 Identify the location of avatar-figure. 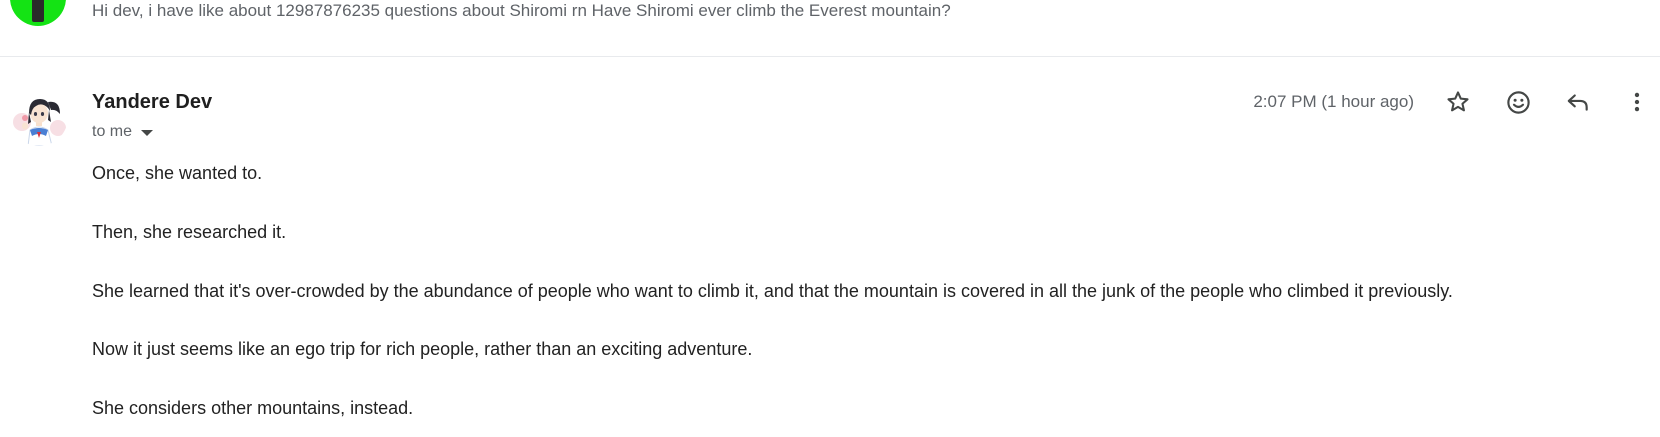
(38, 11).